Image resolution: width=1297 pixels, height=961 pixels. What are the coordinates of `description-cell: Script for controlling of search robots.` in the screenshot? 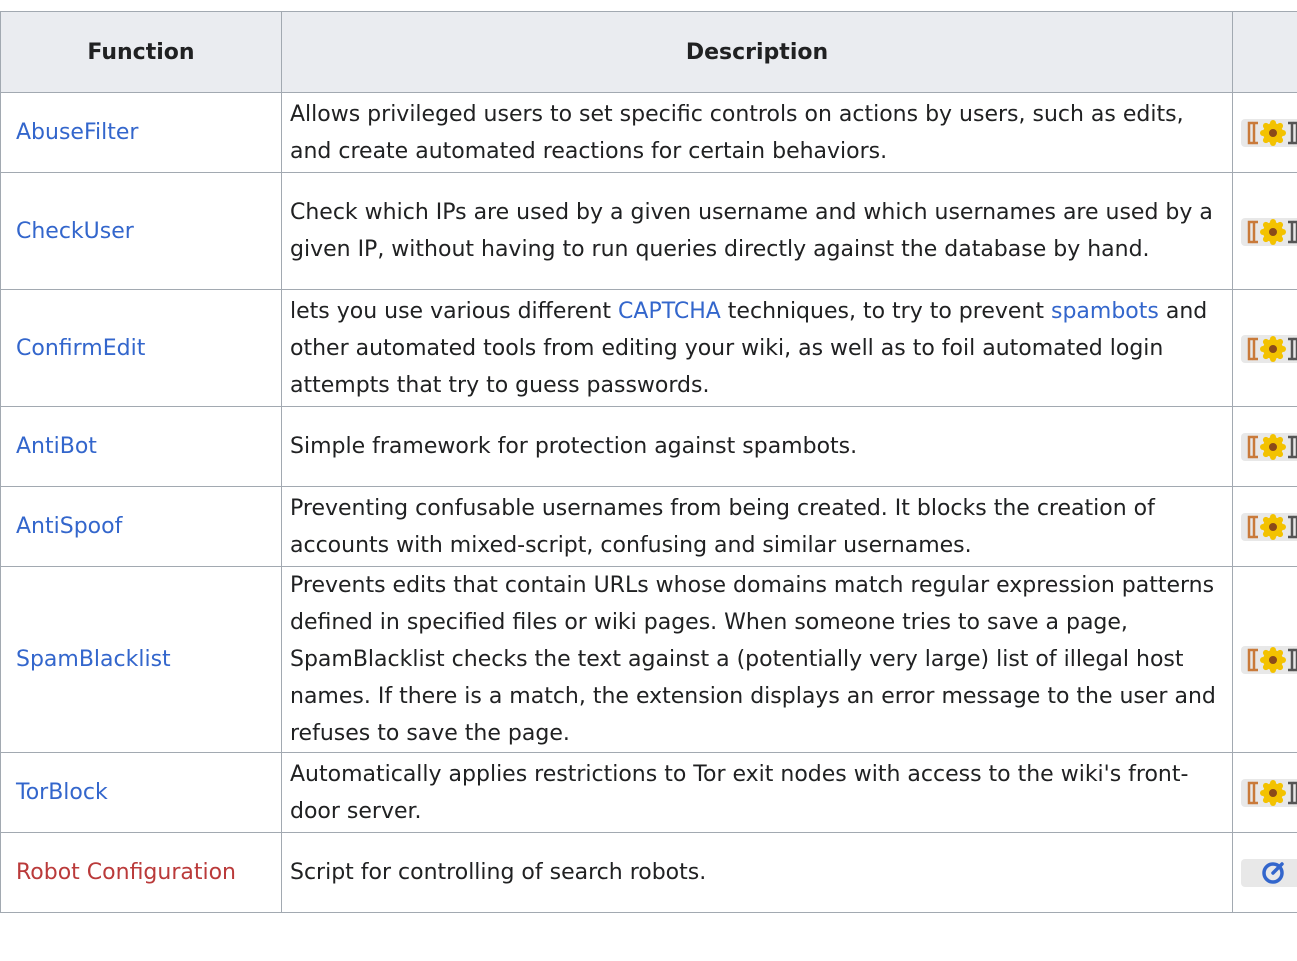 It's located at (757, 872).